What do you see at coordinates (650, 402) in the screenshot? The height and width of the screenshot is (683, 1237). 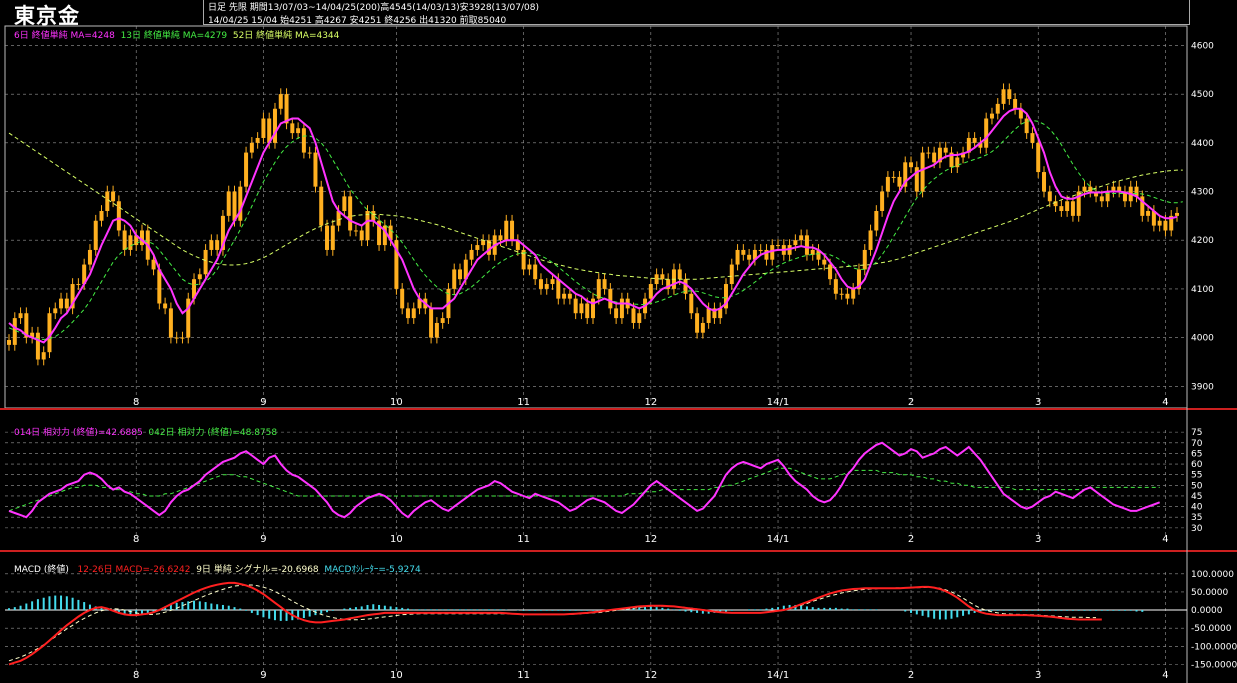 I see `x-tick-label: 12` at bounding box center [650, 402].